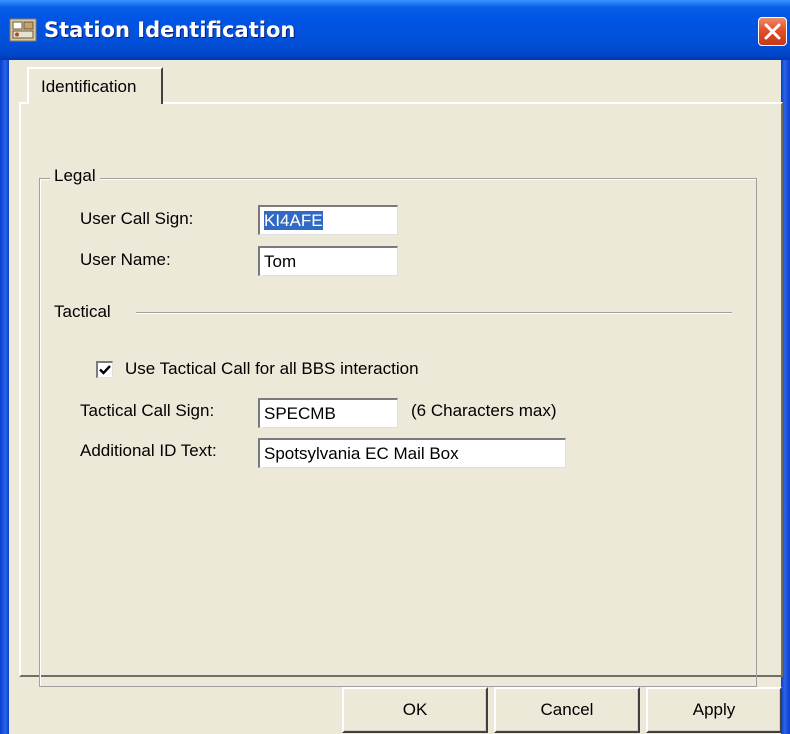  Describe the element at coordinates (328, 261) in the screenshot. I see `user-name-input: Tom` at that location.